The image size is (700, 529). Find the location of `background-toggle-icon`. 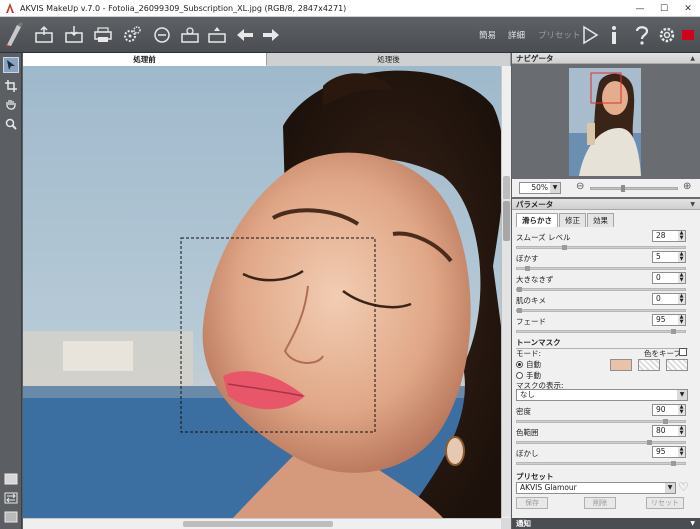

background-toggle-icon is located at coordinates (11, 479).